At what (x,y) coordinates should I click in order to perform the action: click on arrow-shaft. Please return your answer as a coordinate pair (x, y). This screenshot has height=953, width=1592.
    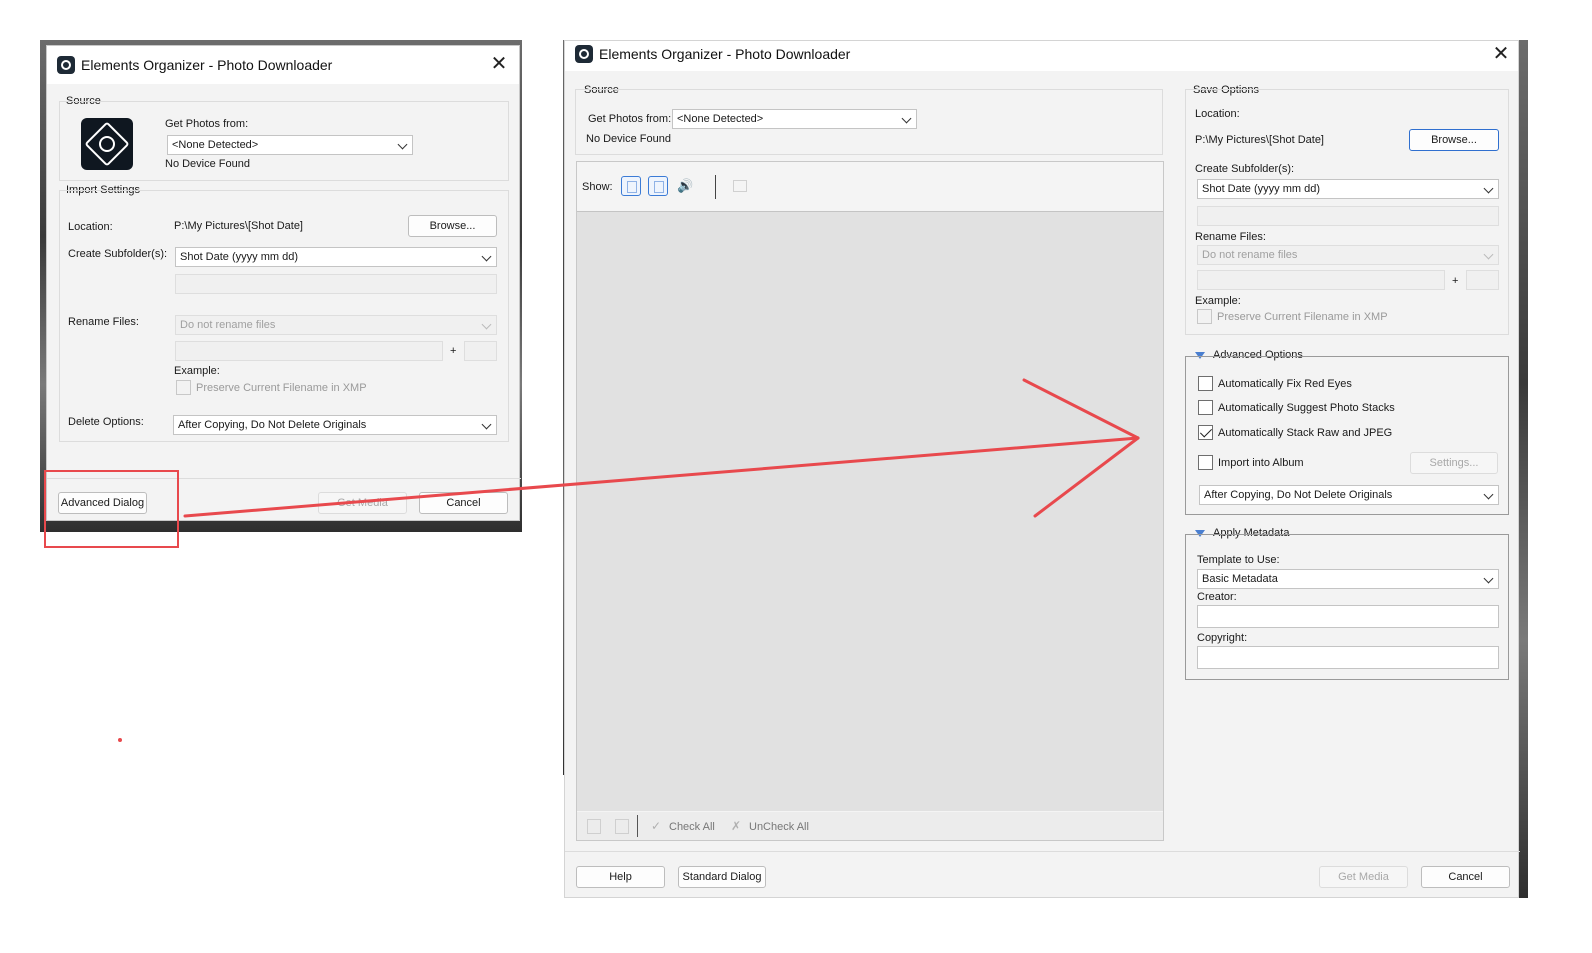
    Looking at the image, I should click on (661, 477).